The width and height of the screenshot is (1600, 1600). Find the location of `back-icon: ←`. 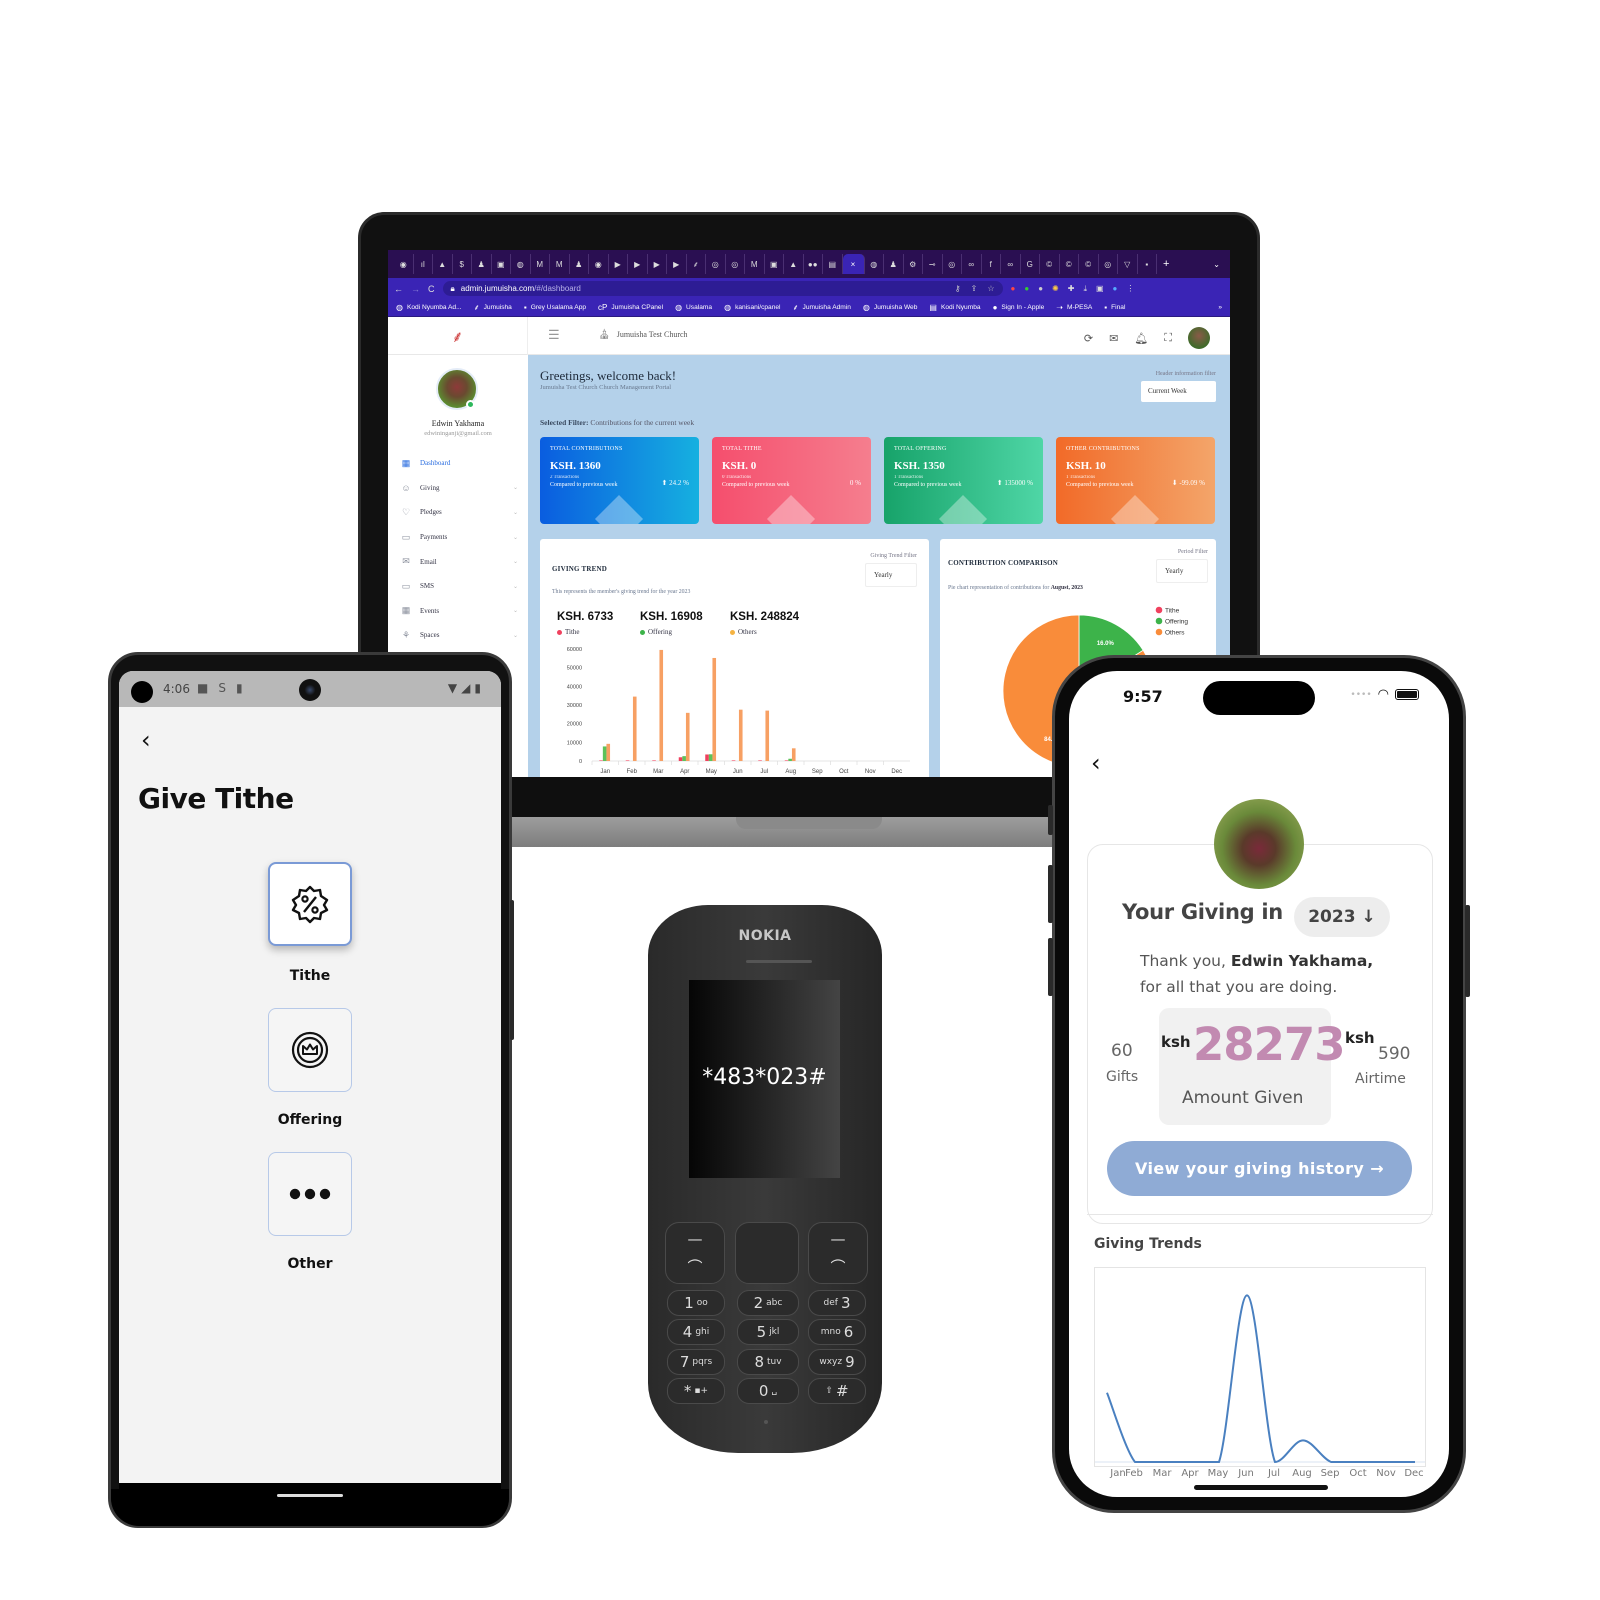

back-icon: ← is located at coordinates (398, 289).